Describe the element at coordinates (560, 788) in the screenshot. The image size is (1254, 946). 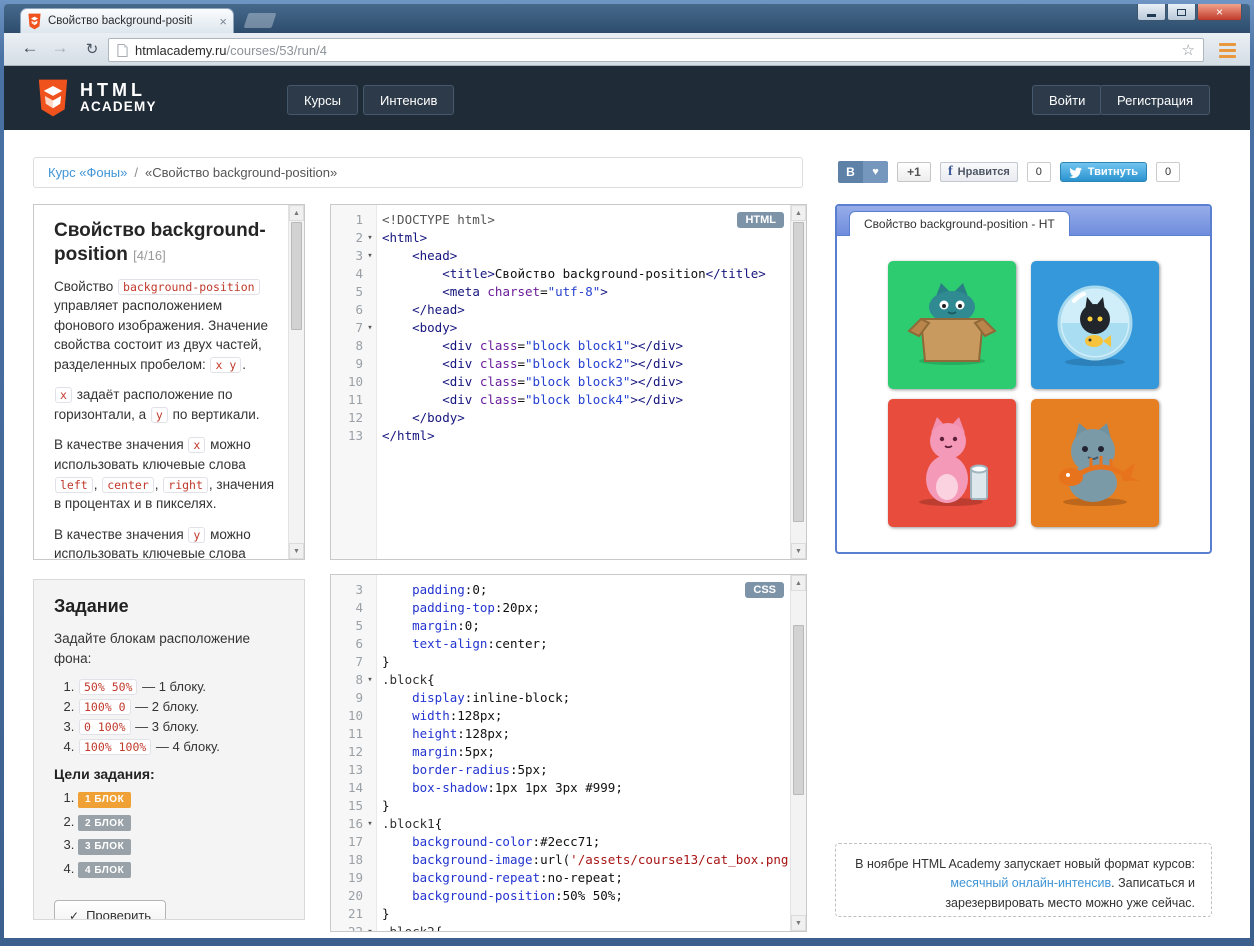
I see `code-line: 14 box-shadow:1px 1px 3px #999;` at that location.